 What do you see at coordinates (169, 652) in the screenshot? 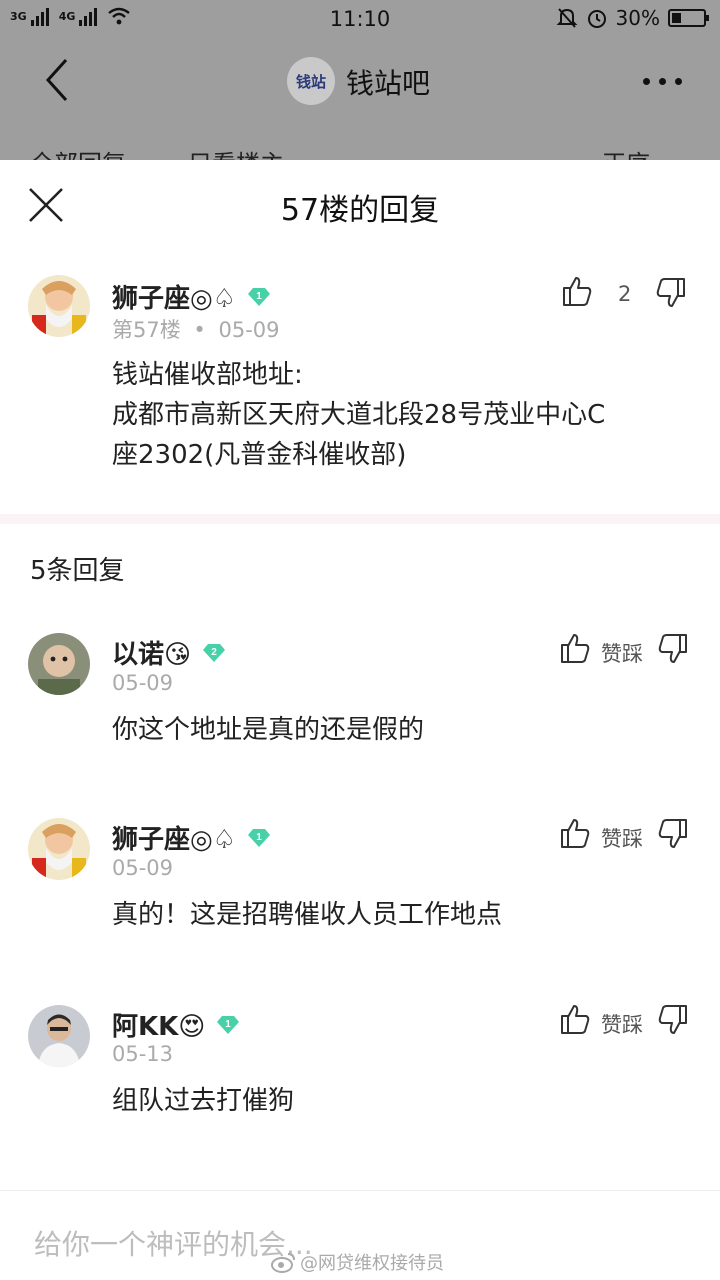
I see `username: 以诺😘 2` at bounding box center [169, 652].